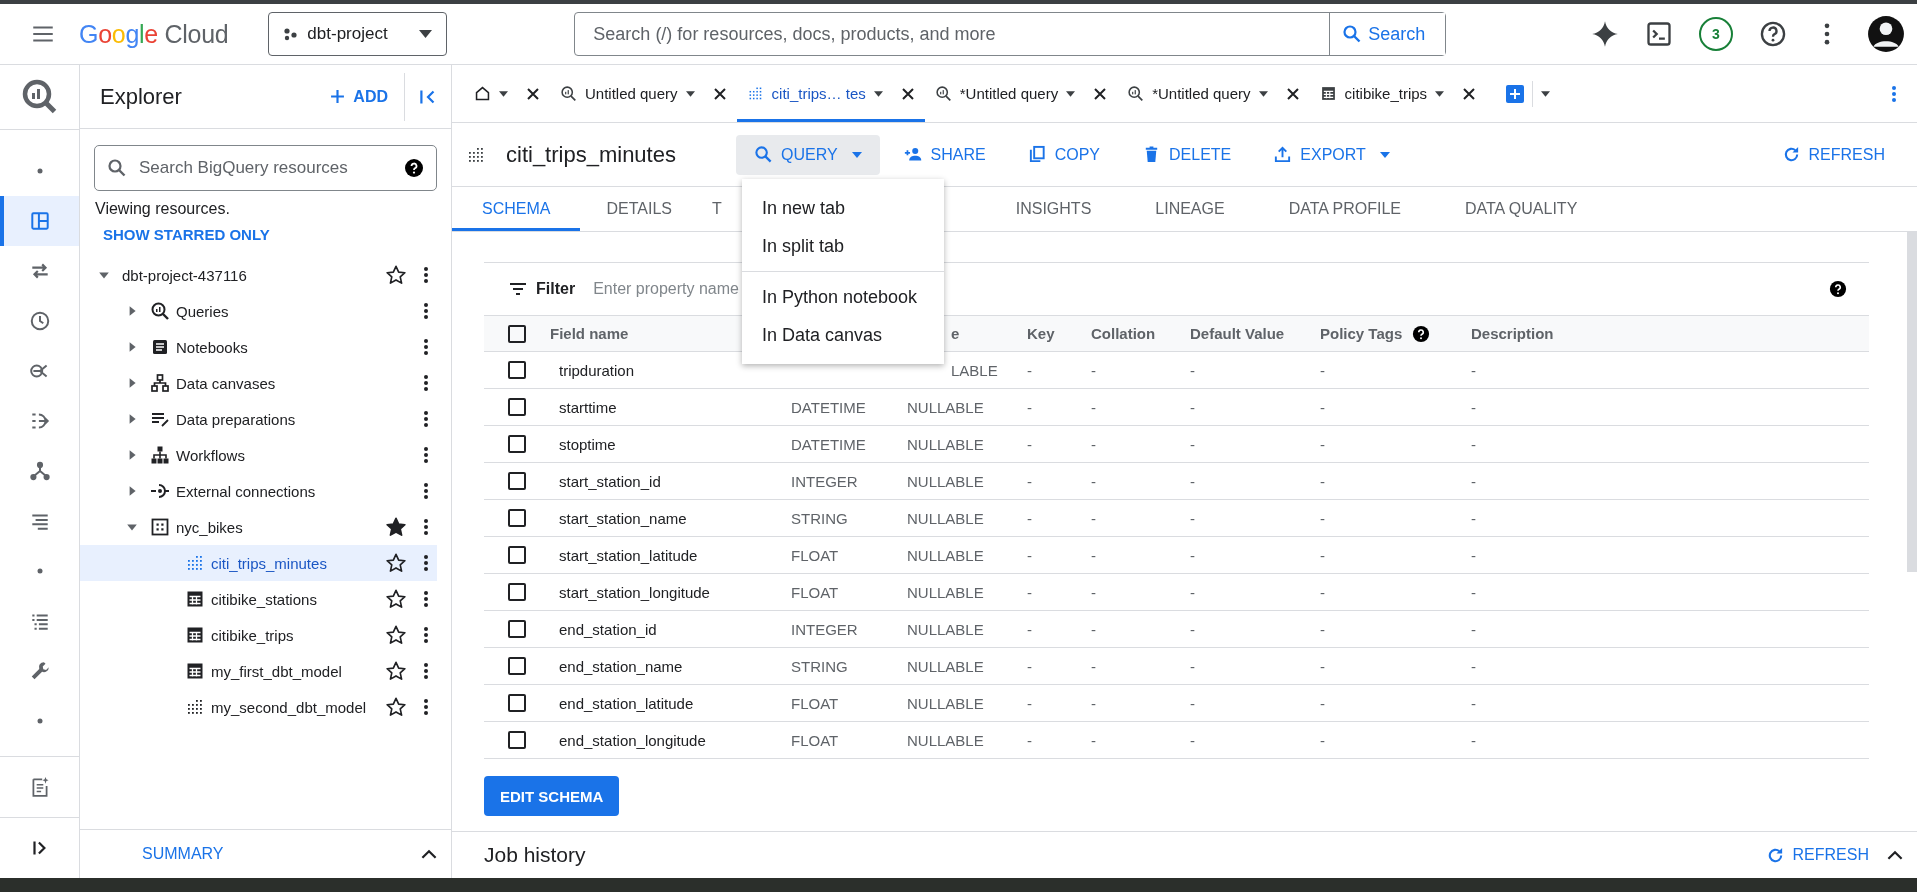 The image size is (1917, 892). I want to click on field-name: end_station_latitude, so click(626, 703).